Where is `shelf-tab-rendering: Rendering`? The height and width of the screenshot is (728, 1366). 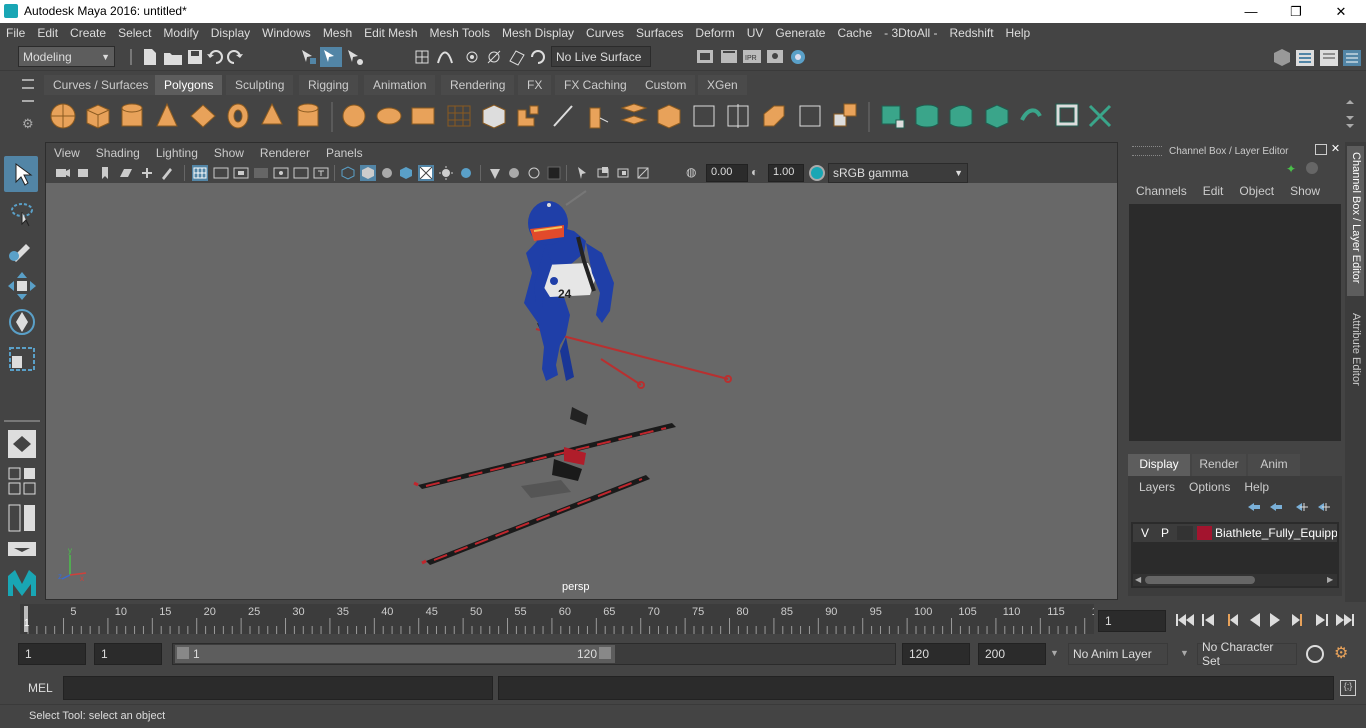
shelf-tab-rendering: Rendering is located at coordinates (478, 85).